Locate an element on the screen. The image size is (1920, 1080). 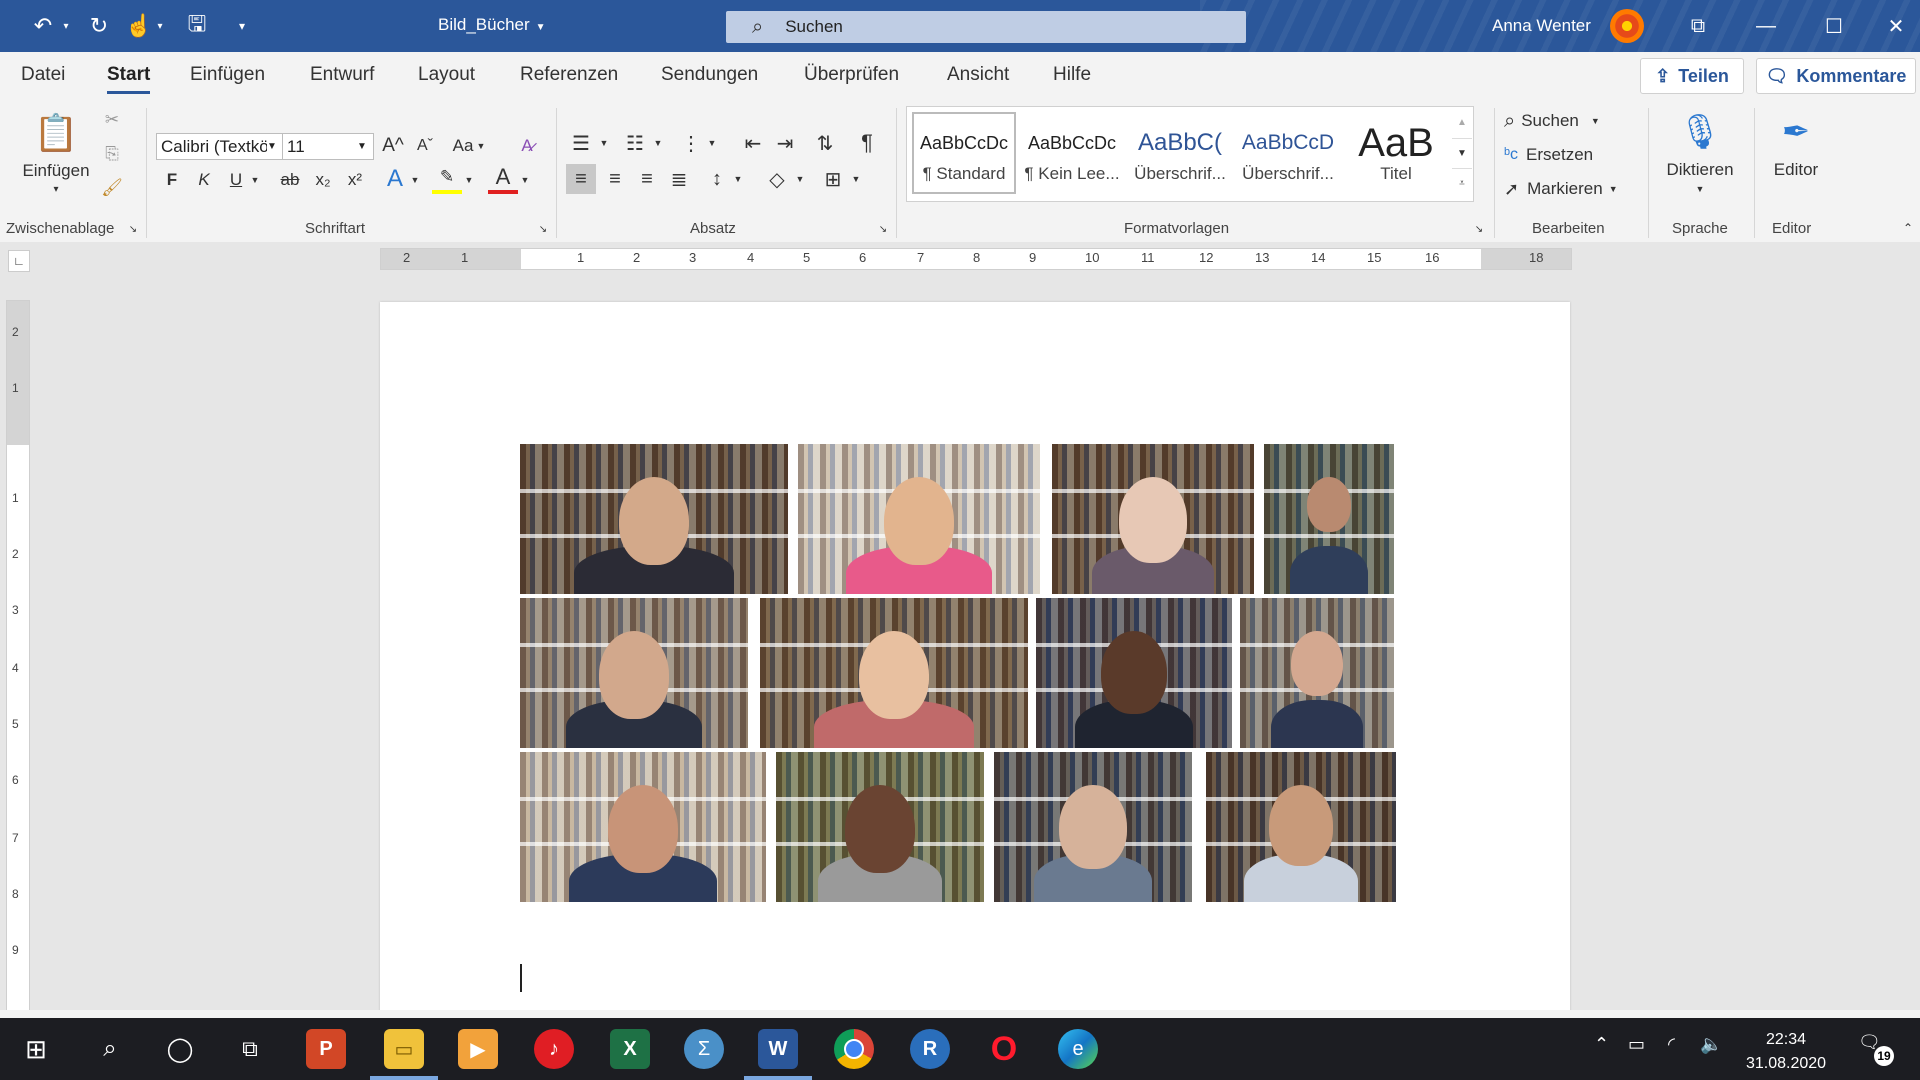
clipboard-launcher-icon: ↘ is located at coordinates (133, 229).